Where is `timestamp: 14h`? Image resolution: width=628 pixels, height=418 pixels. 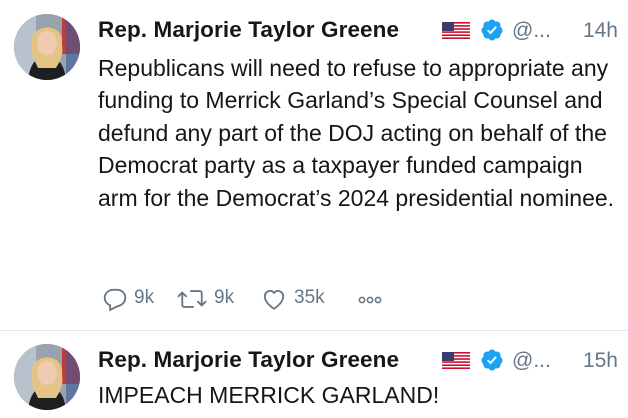 timestamp: 14h is located at coordinates (600, 31).